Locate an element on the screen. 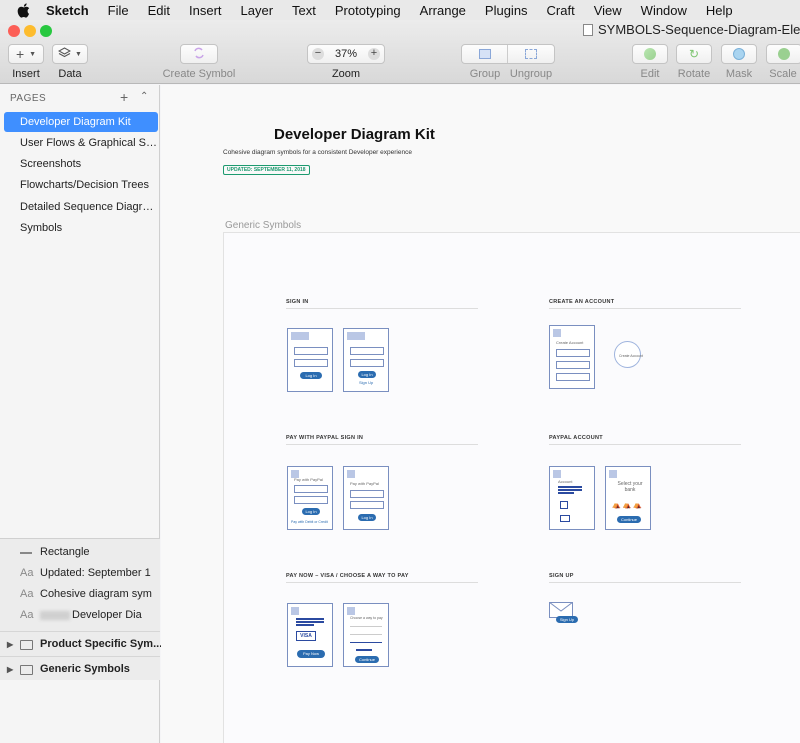  menu-help: Help is located at coordinates (719, 10).